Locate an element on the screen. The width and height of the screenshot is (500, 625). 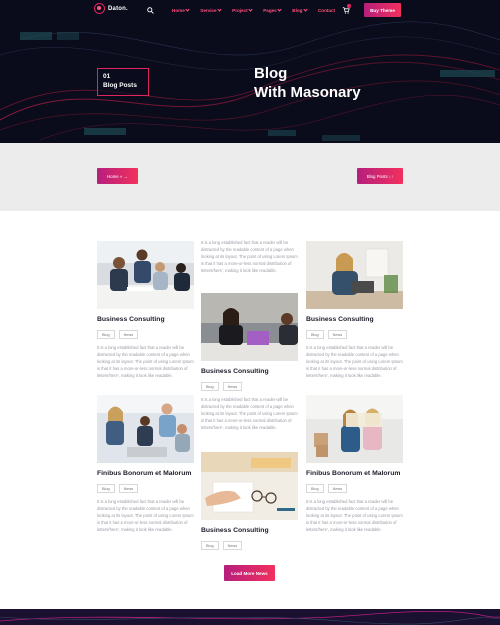
logo: Daton. is located at coordinates (111, 8).